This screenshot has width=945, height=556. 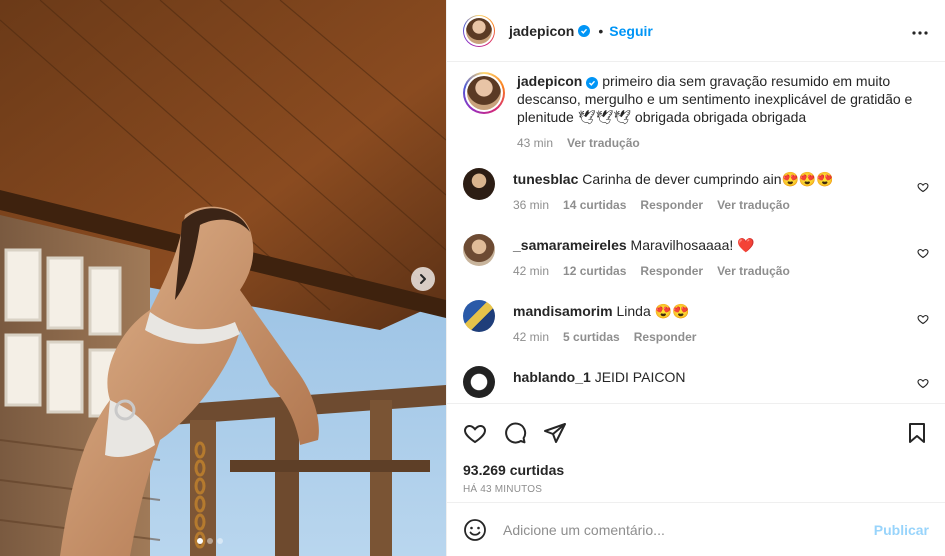 What do you see at coordinates (631, 31) in the screenshot?
I see `follow-button: Seguir` at bounding box center [631, 31].